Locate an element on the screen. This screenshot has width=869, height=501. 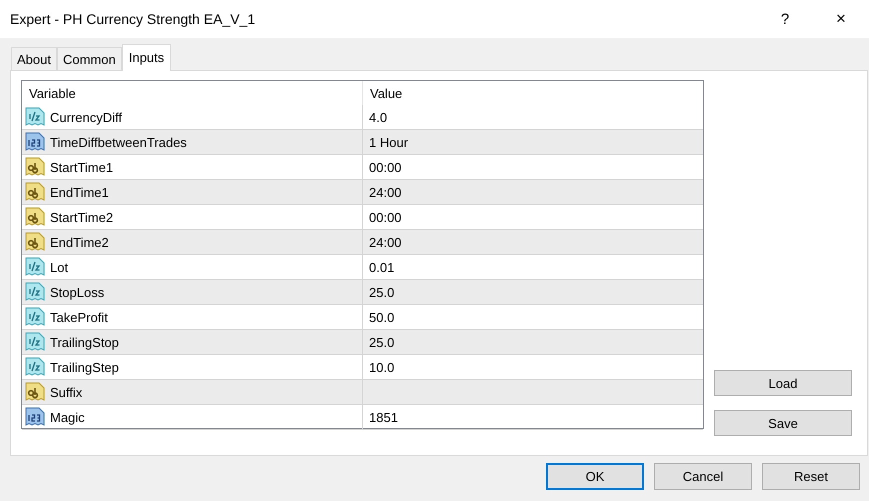
dialog-button: Cancel is located at coordinates (703, 476).